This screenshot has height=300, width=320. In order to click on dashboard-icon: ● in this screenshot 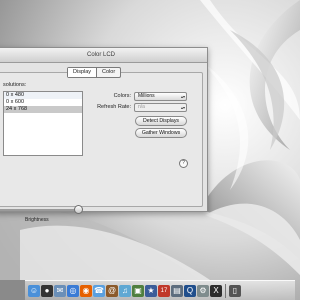, I will do `click(47, 290)`.